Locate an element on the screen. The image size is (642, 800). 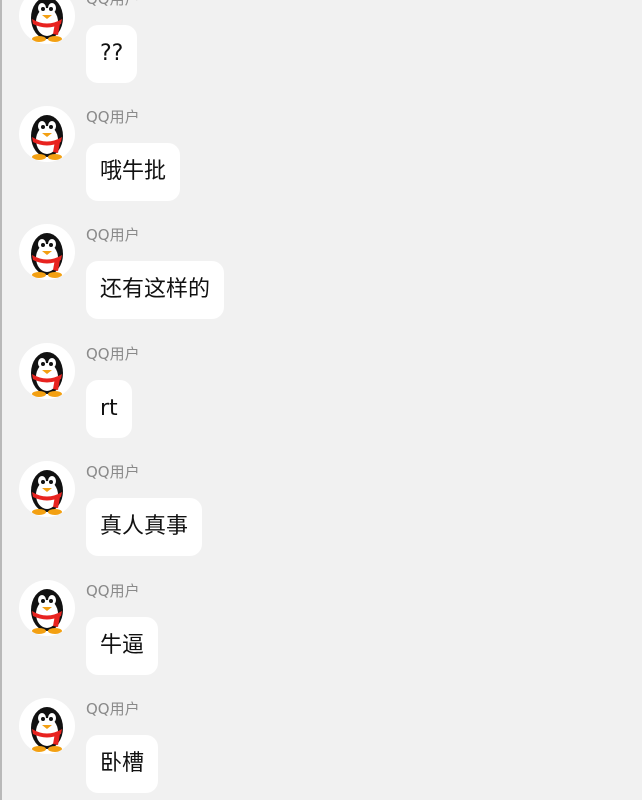
message-bubble: ?? is located at coordinates (112, 54).